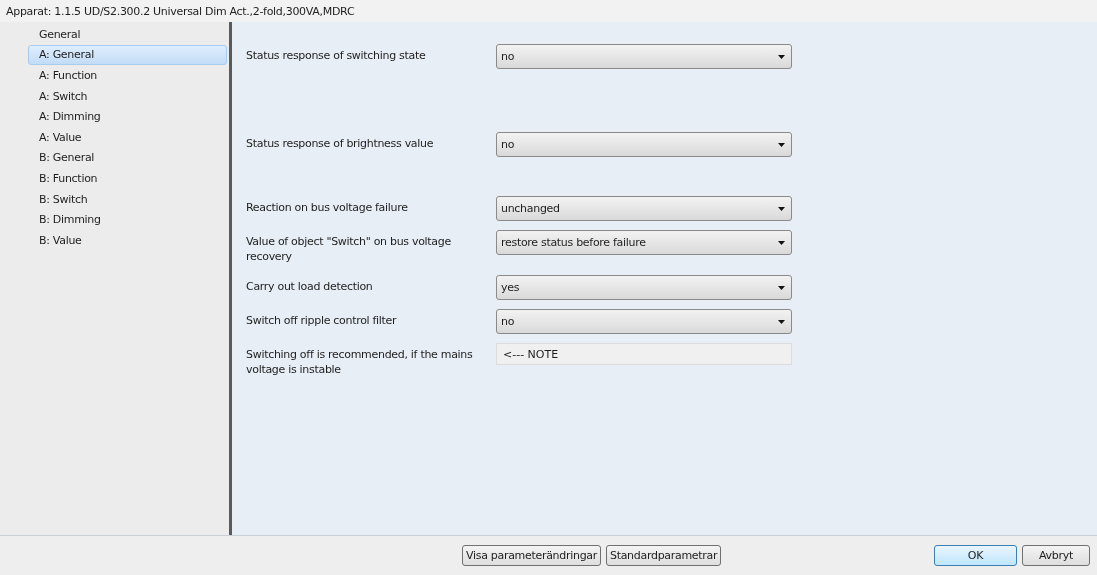  What do you see at coordinates (644, 208) in the screenshot?
I see `dropdown: unchanged` at bounding box center [644, 208].